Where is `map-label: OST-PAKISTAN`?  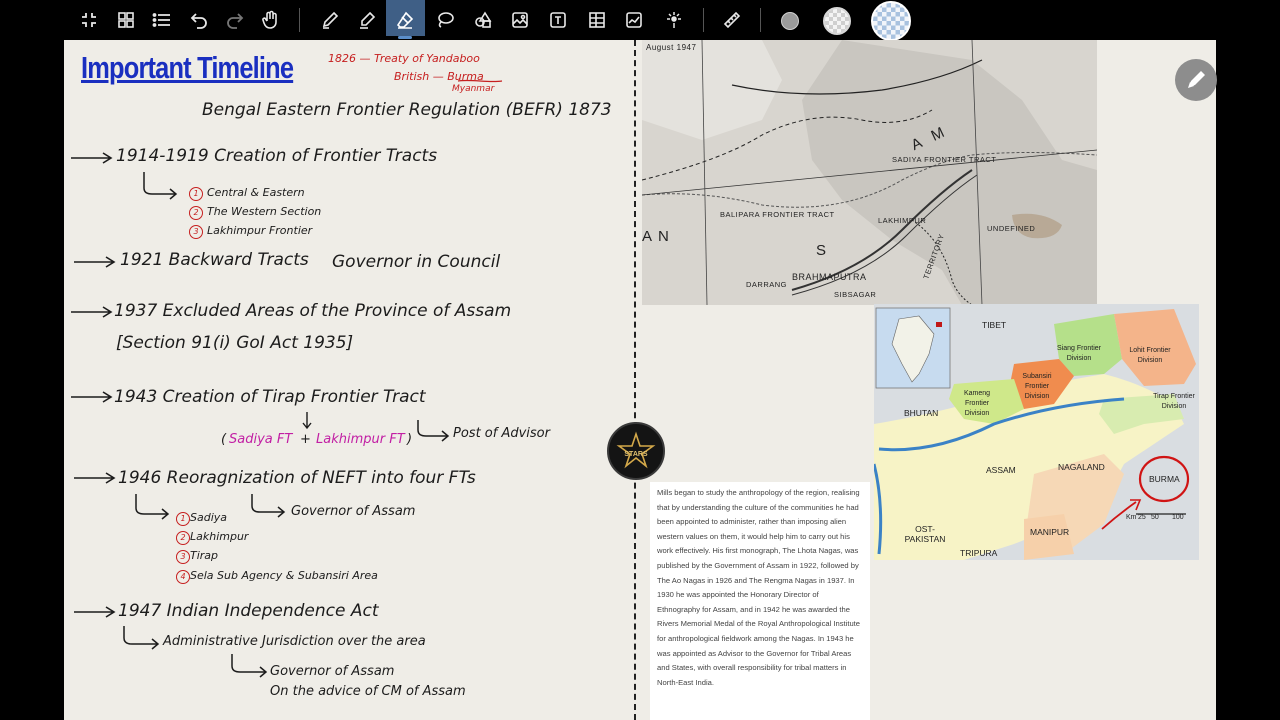
map-label: OST-PAKISTAN is located at coordinates (925, 534).